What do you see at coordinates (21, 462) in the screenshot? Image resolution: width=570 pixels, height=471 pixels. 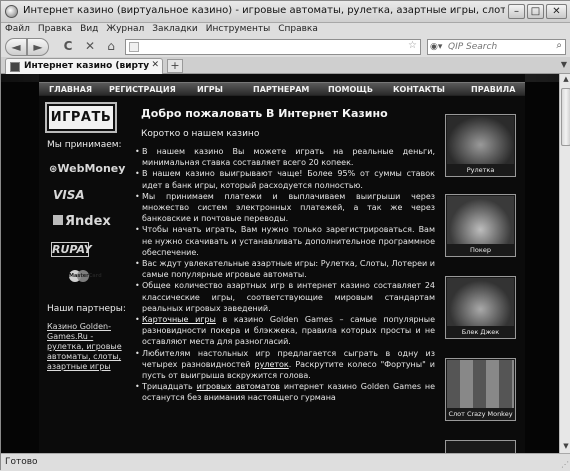 I see `status-text: Готово` at bounding box center [21, 462].